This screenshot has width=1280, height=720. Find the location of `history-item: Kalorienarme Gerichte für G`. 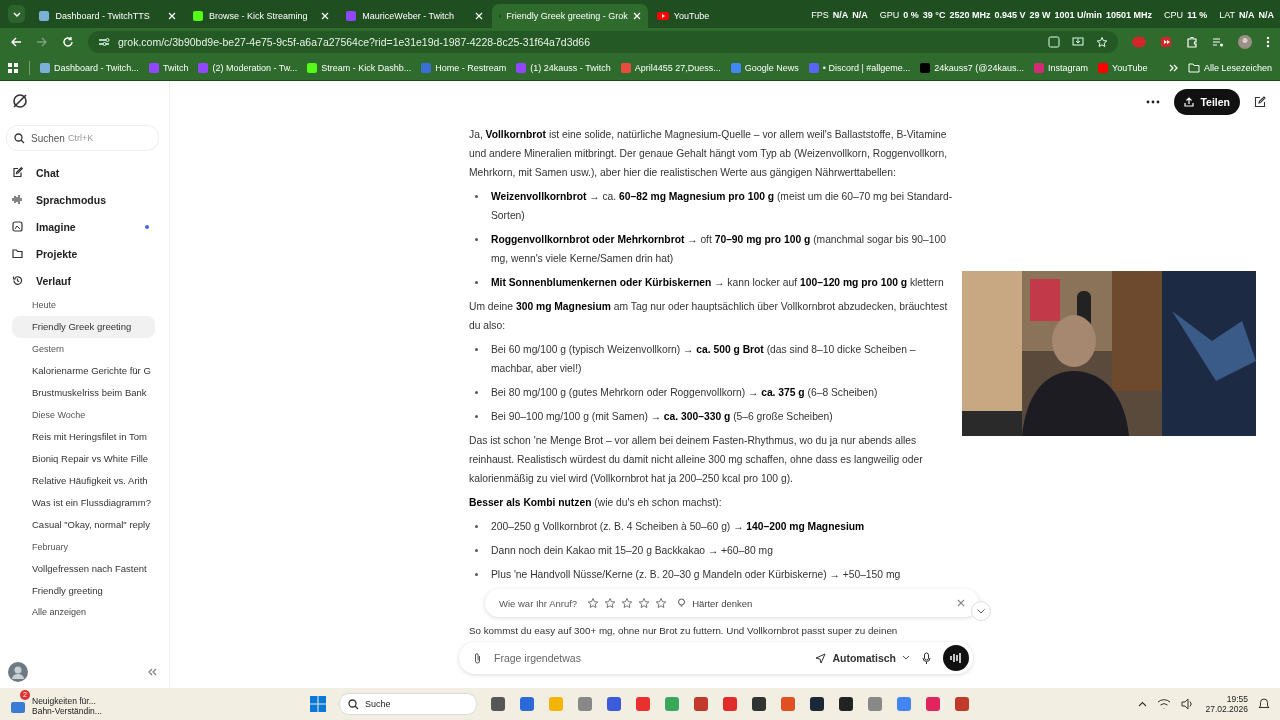

history-item: Kalorienarme Gerichte für G is located at coordinates (90, 371).